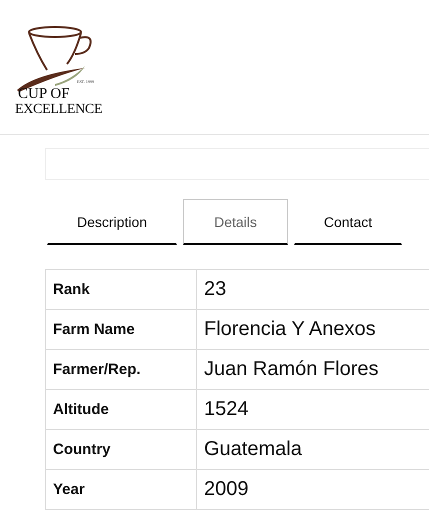 The width and height of the screenshot is (429, 514). I want to click on table-cell: 23, so click(312, 290).